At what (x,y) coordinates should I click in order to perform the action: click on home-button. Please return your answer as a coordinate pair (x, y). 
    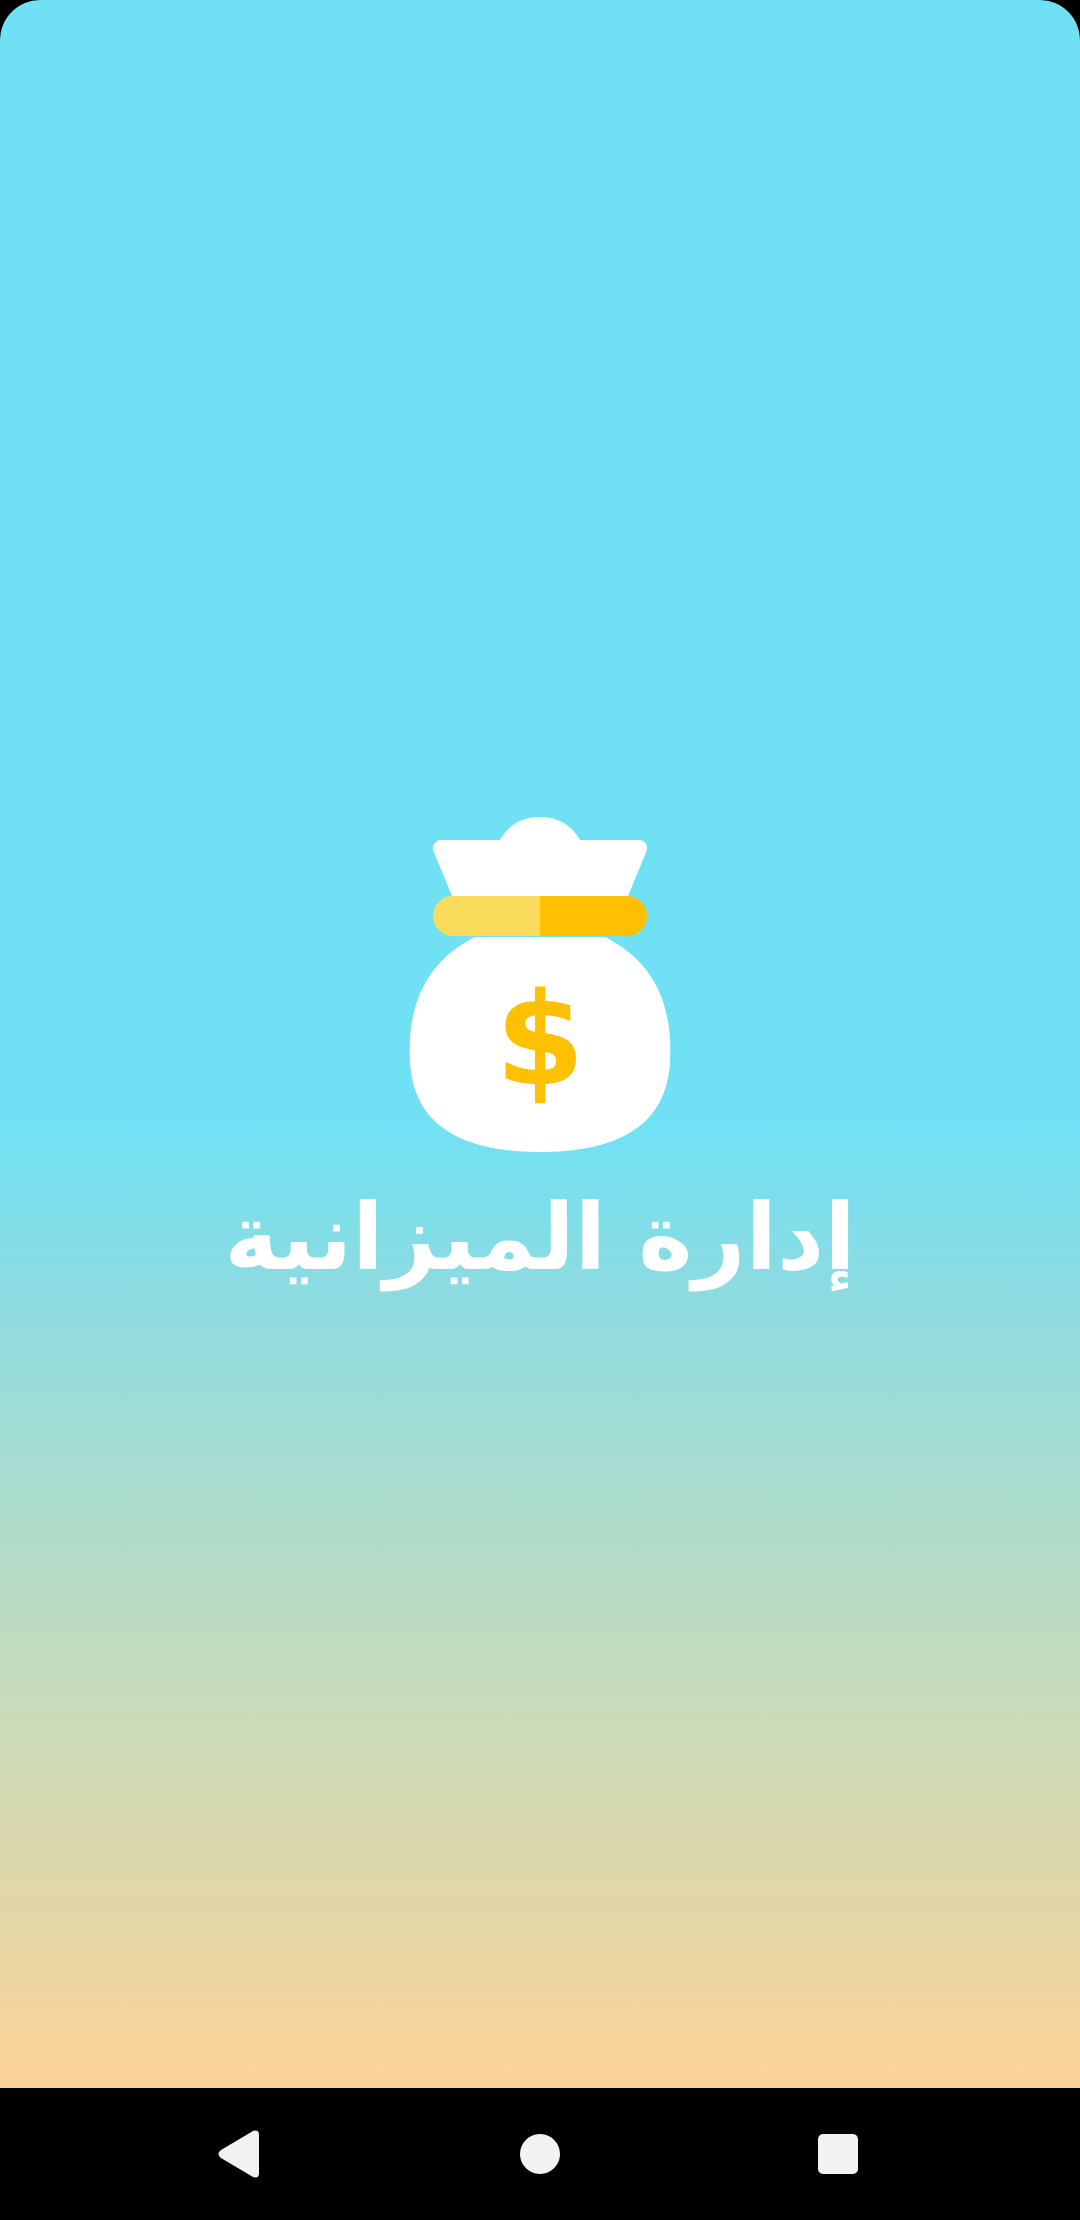
    Looking at the image, I should click on (540, 2154).